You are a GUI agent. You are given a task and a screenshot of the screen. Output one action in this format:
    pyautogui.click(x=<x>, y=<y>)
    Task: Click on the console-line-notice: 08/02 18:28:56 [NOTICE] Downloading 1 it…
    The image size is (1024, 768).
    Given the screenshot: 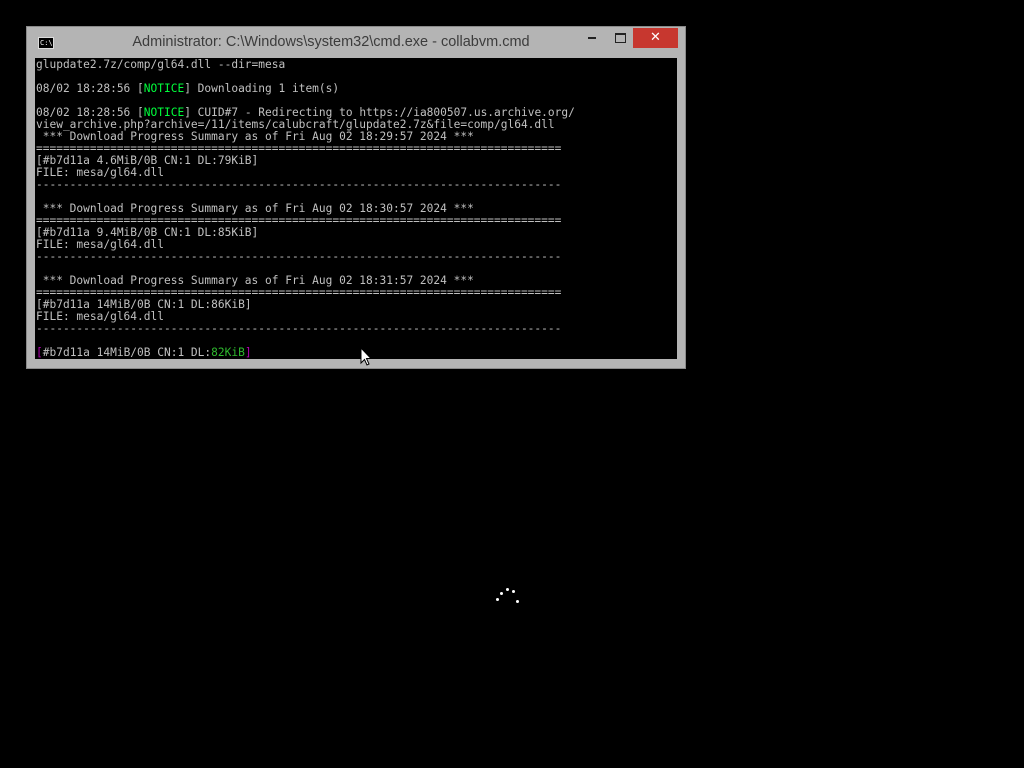 What is the action you would take?
    pyautogui.click(x=187, y=89)
    